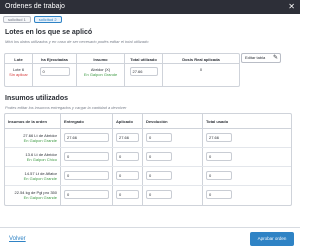  What do you see at coordinates (17, 19) in the screenshot?
I see `tab-solicitud-1: solicitud 1` at bounding box center [17, 19].